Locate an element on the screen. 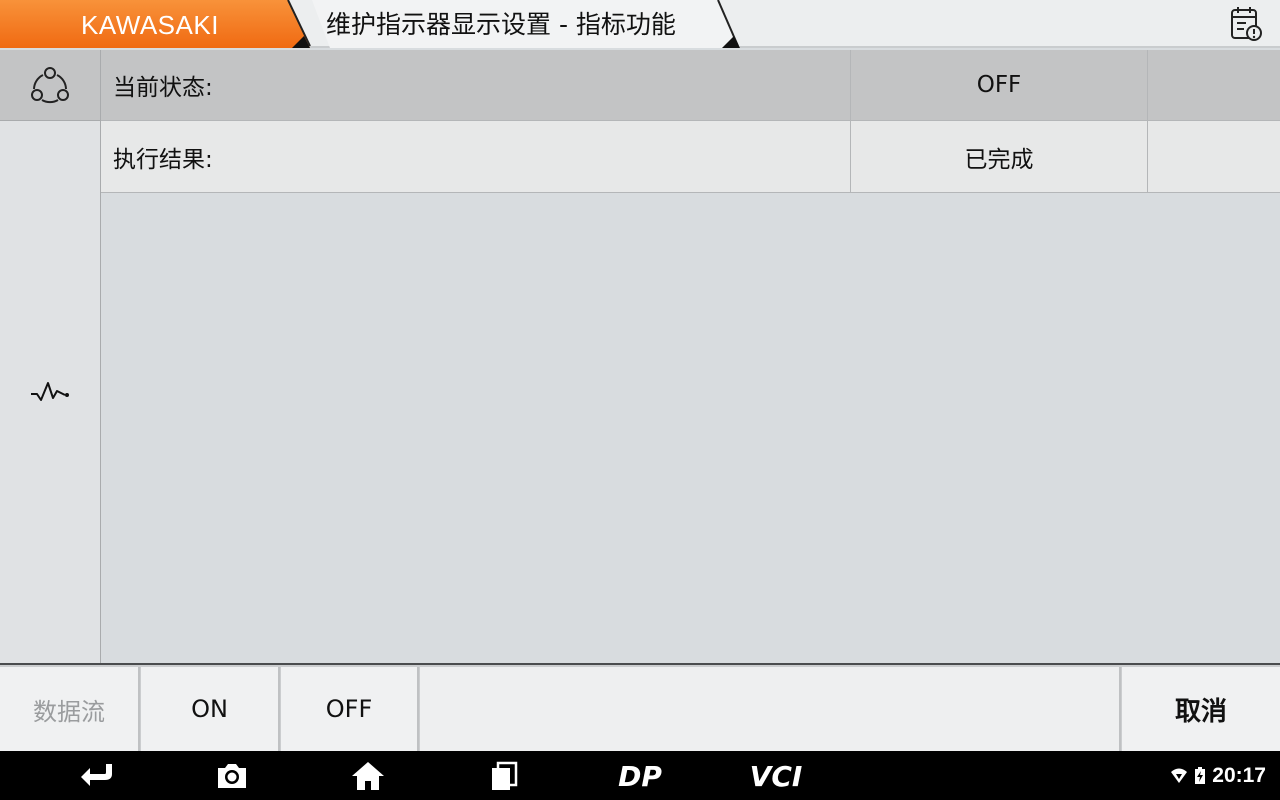 This screenshot has width=1280, height=800. recent-apps-button is located at coordinates (504, 776).